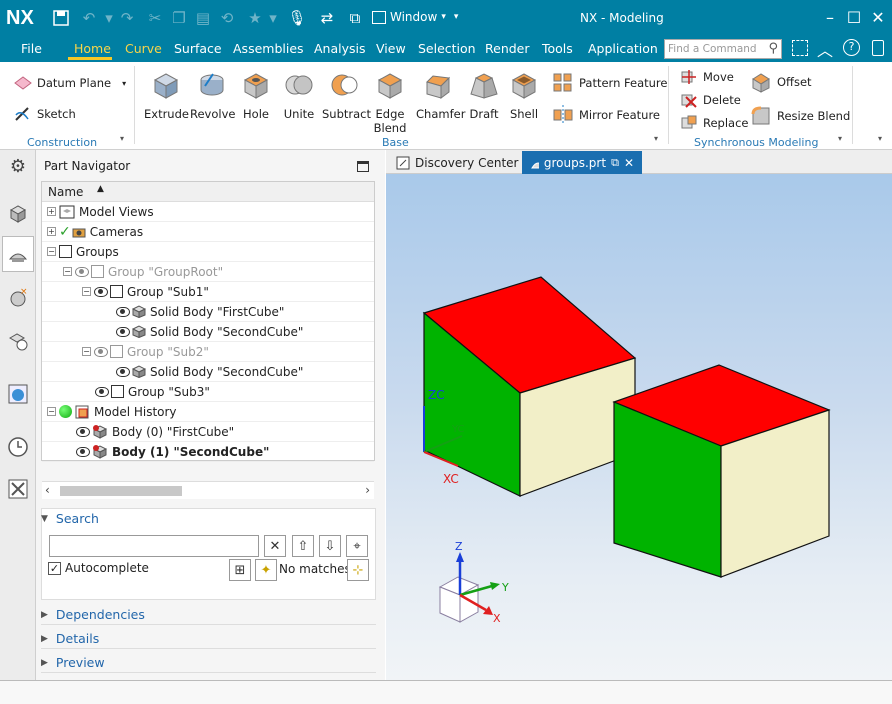  I want to click on search-options-button: ⌖, so click(357, 546).